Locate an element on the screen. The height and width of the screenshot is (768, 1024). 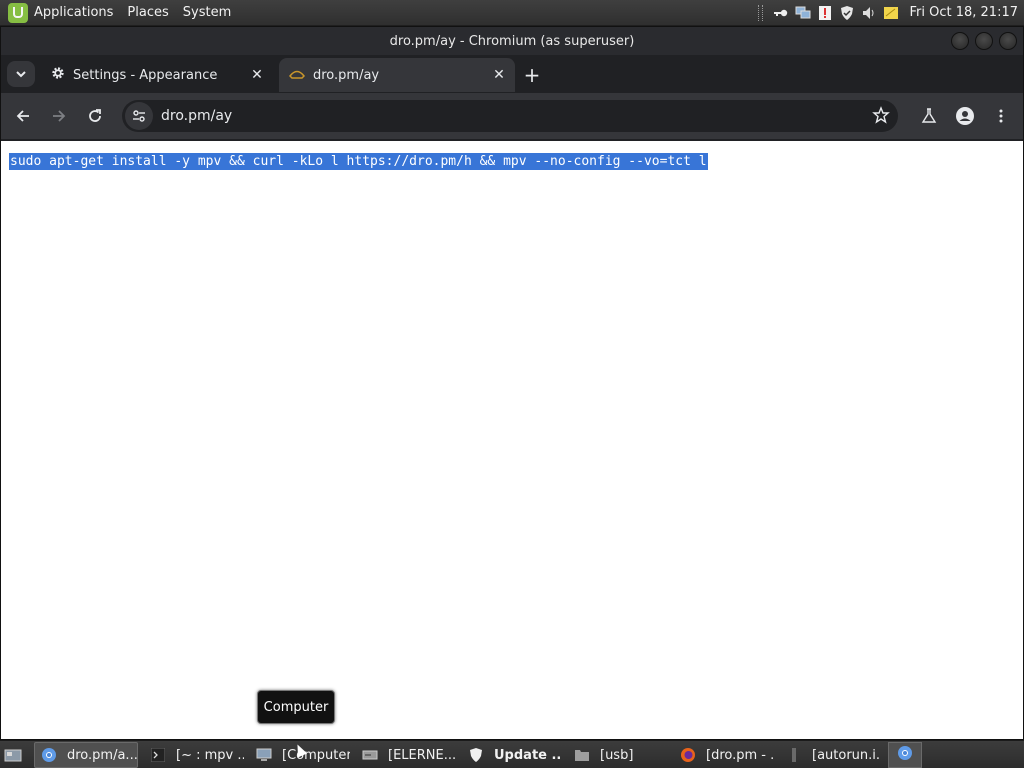
drive-icon is located at coordinates (370, 755).